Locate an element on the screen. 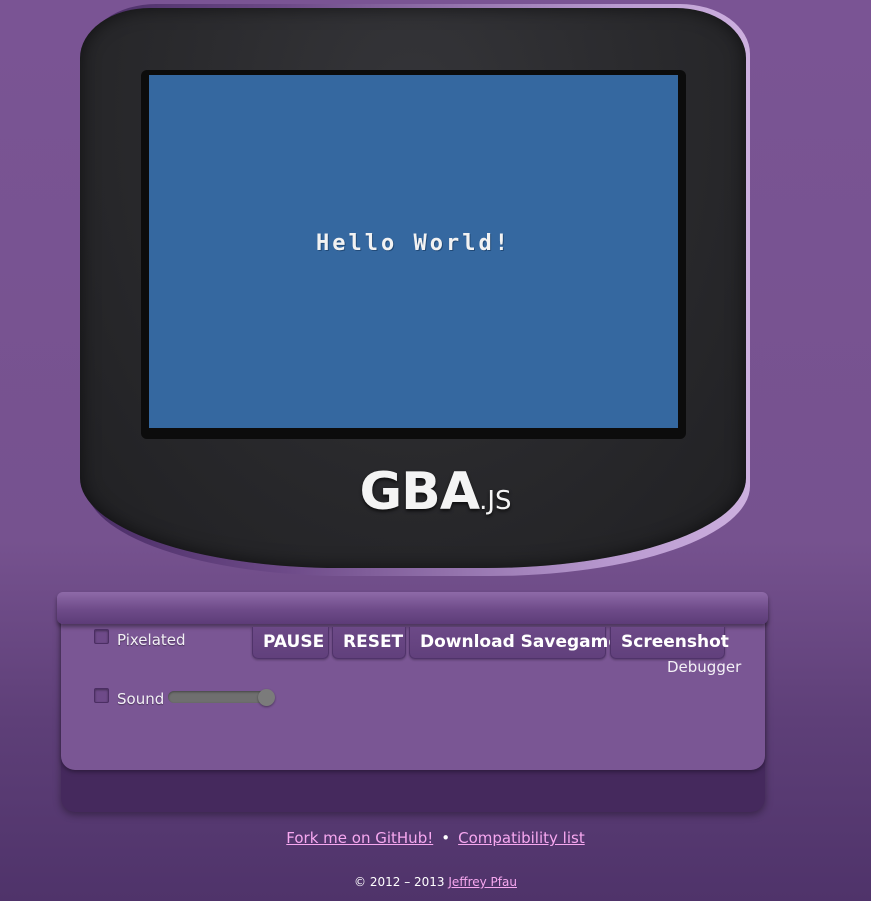 The width and height of the screenshot is (871, 901). logo-main: GBA is located at coordinates (420, 492).